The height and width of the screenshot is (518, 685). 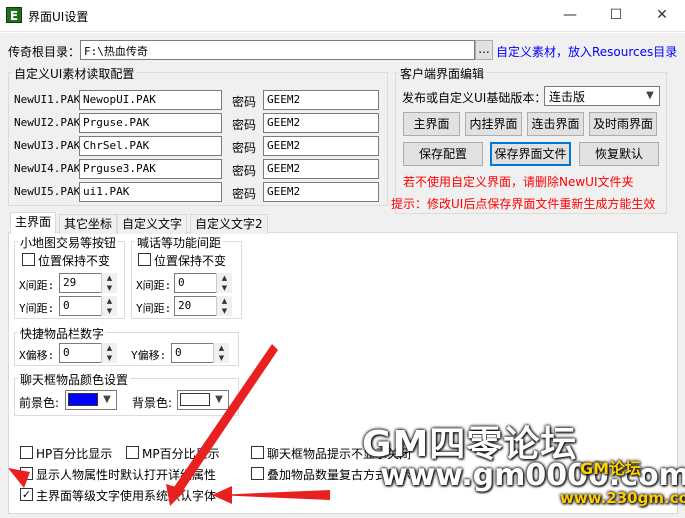 I want to click on watermark-url-2: www.230gm.com, so click(x=622, y=498).